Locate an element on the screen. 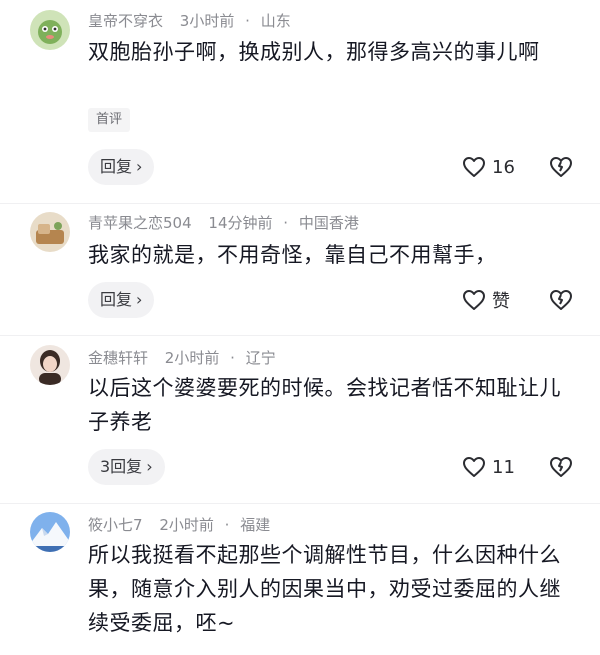  like-count: 赞 is located at coordinates (501, 301).